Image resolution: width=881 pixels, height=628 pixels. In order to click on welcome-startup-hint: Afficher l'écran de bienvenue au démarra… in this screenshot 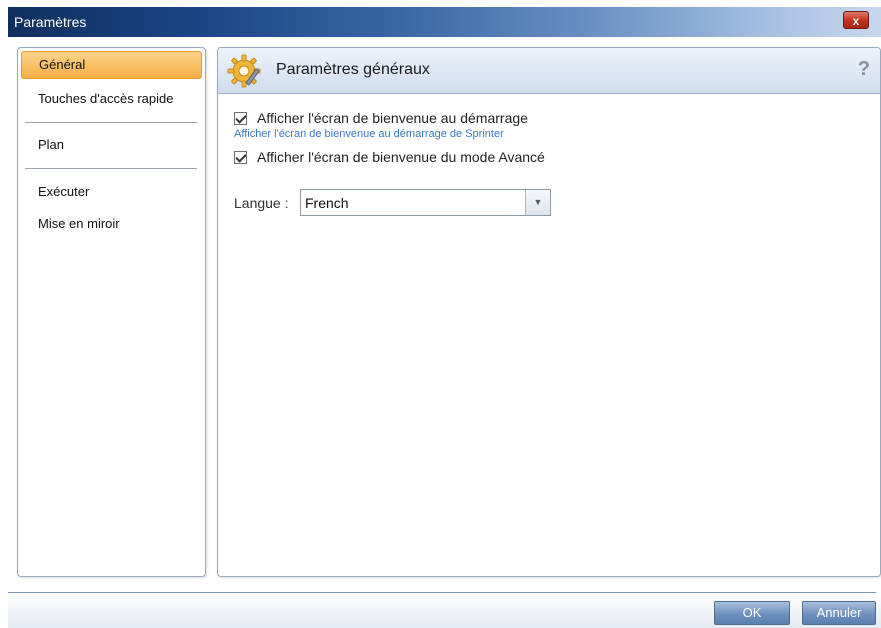, I will do `click(369, 134)`.